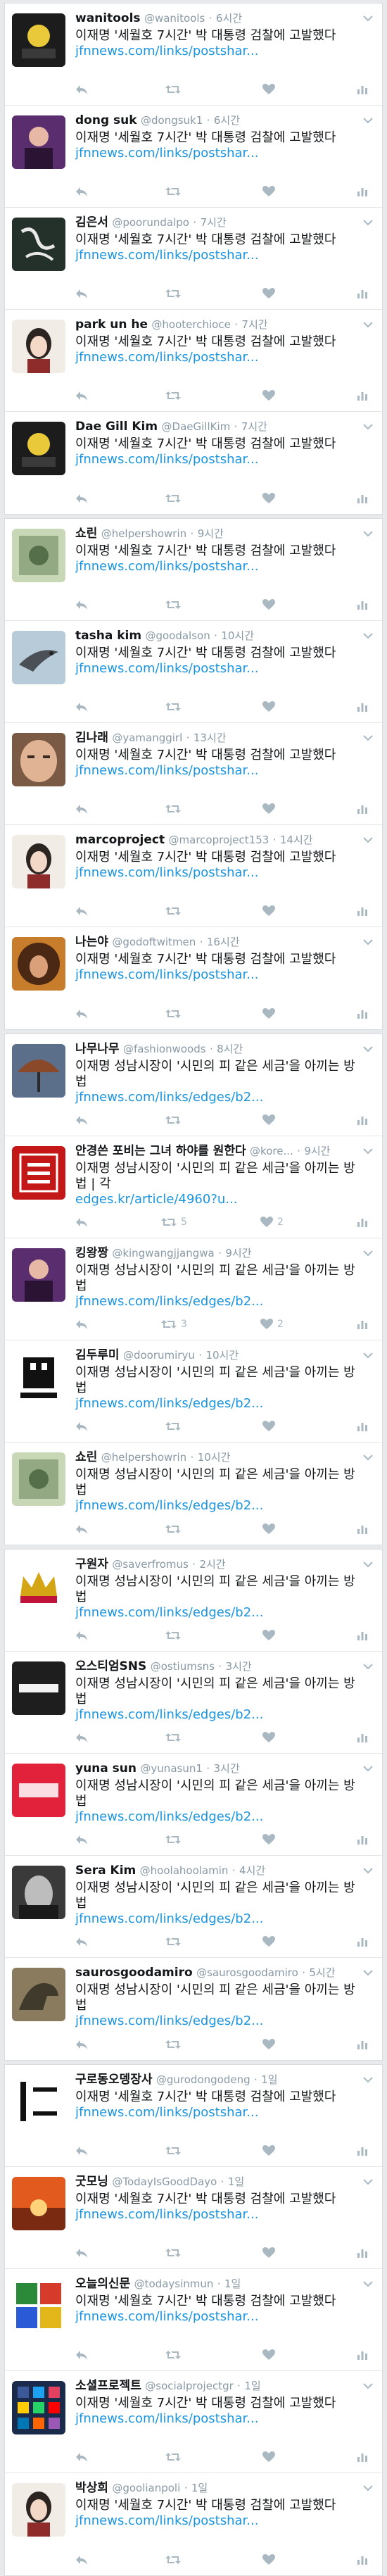  I want to click on display-name: 쇼린, so click(86, 1457).